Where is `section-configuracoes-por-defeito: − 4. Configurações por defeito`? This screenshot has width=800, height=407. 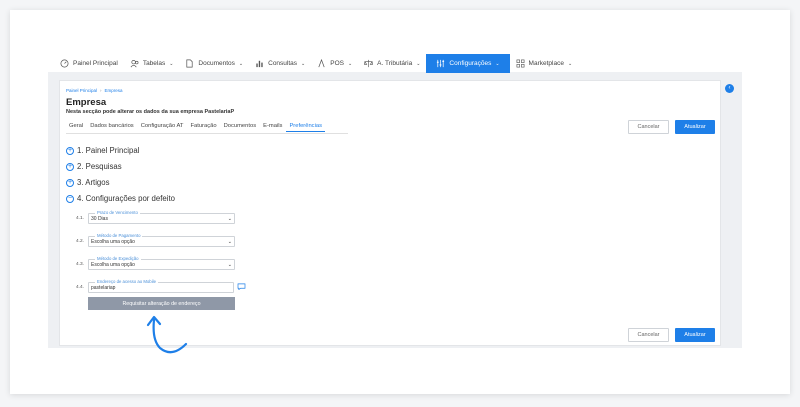
section-configuracoes-por-defeito: − 4. Configurações por defeito is located at coordinates (120, 198).